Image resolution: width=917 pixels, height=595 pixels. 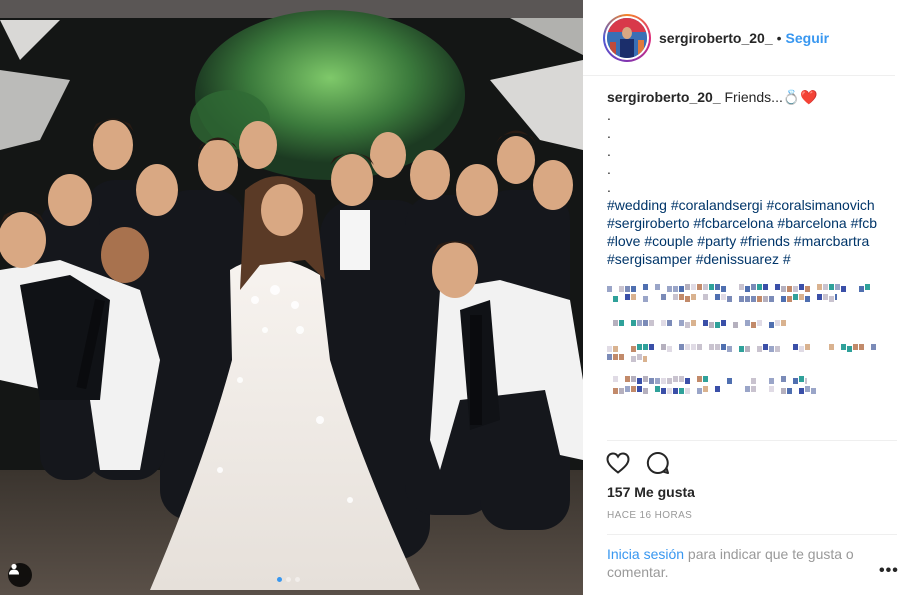 I want to click on post-timestamp: HACE 16 HORAS, so click(x=650, y=515).